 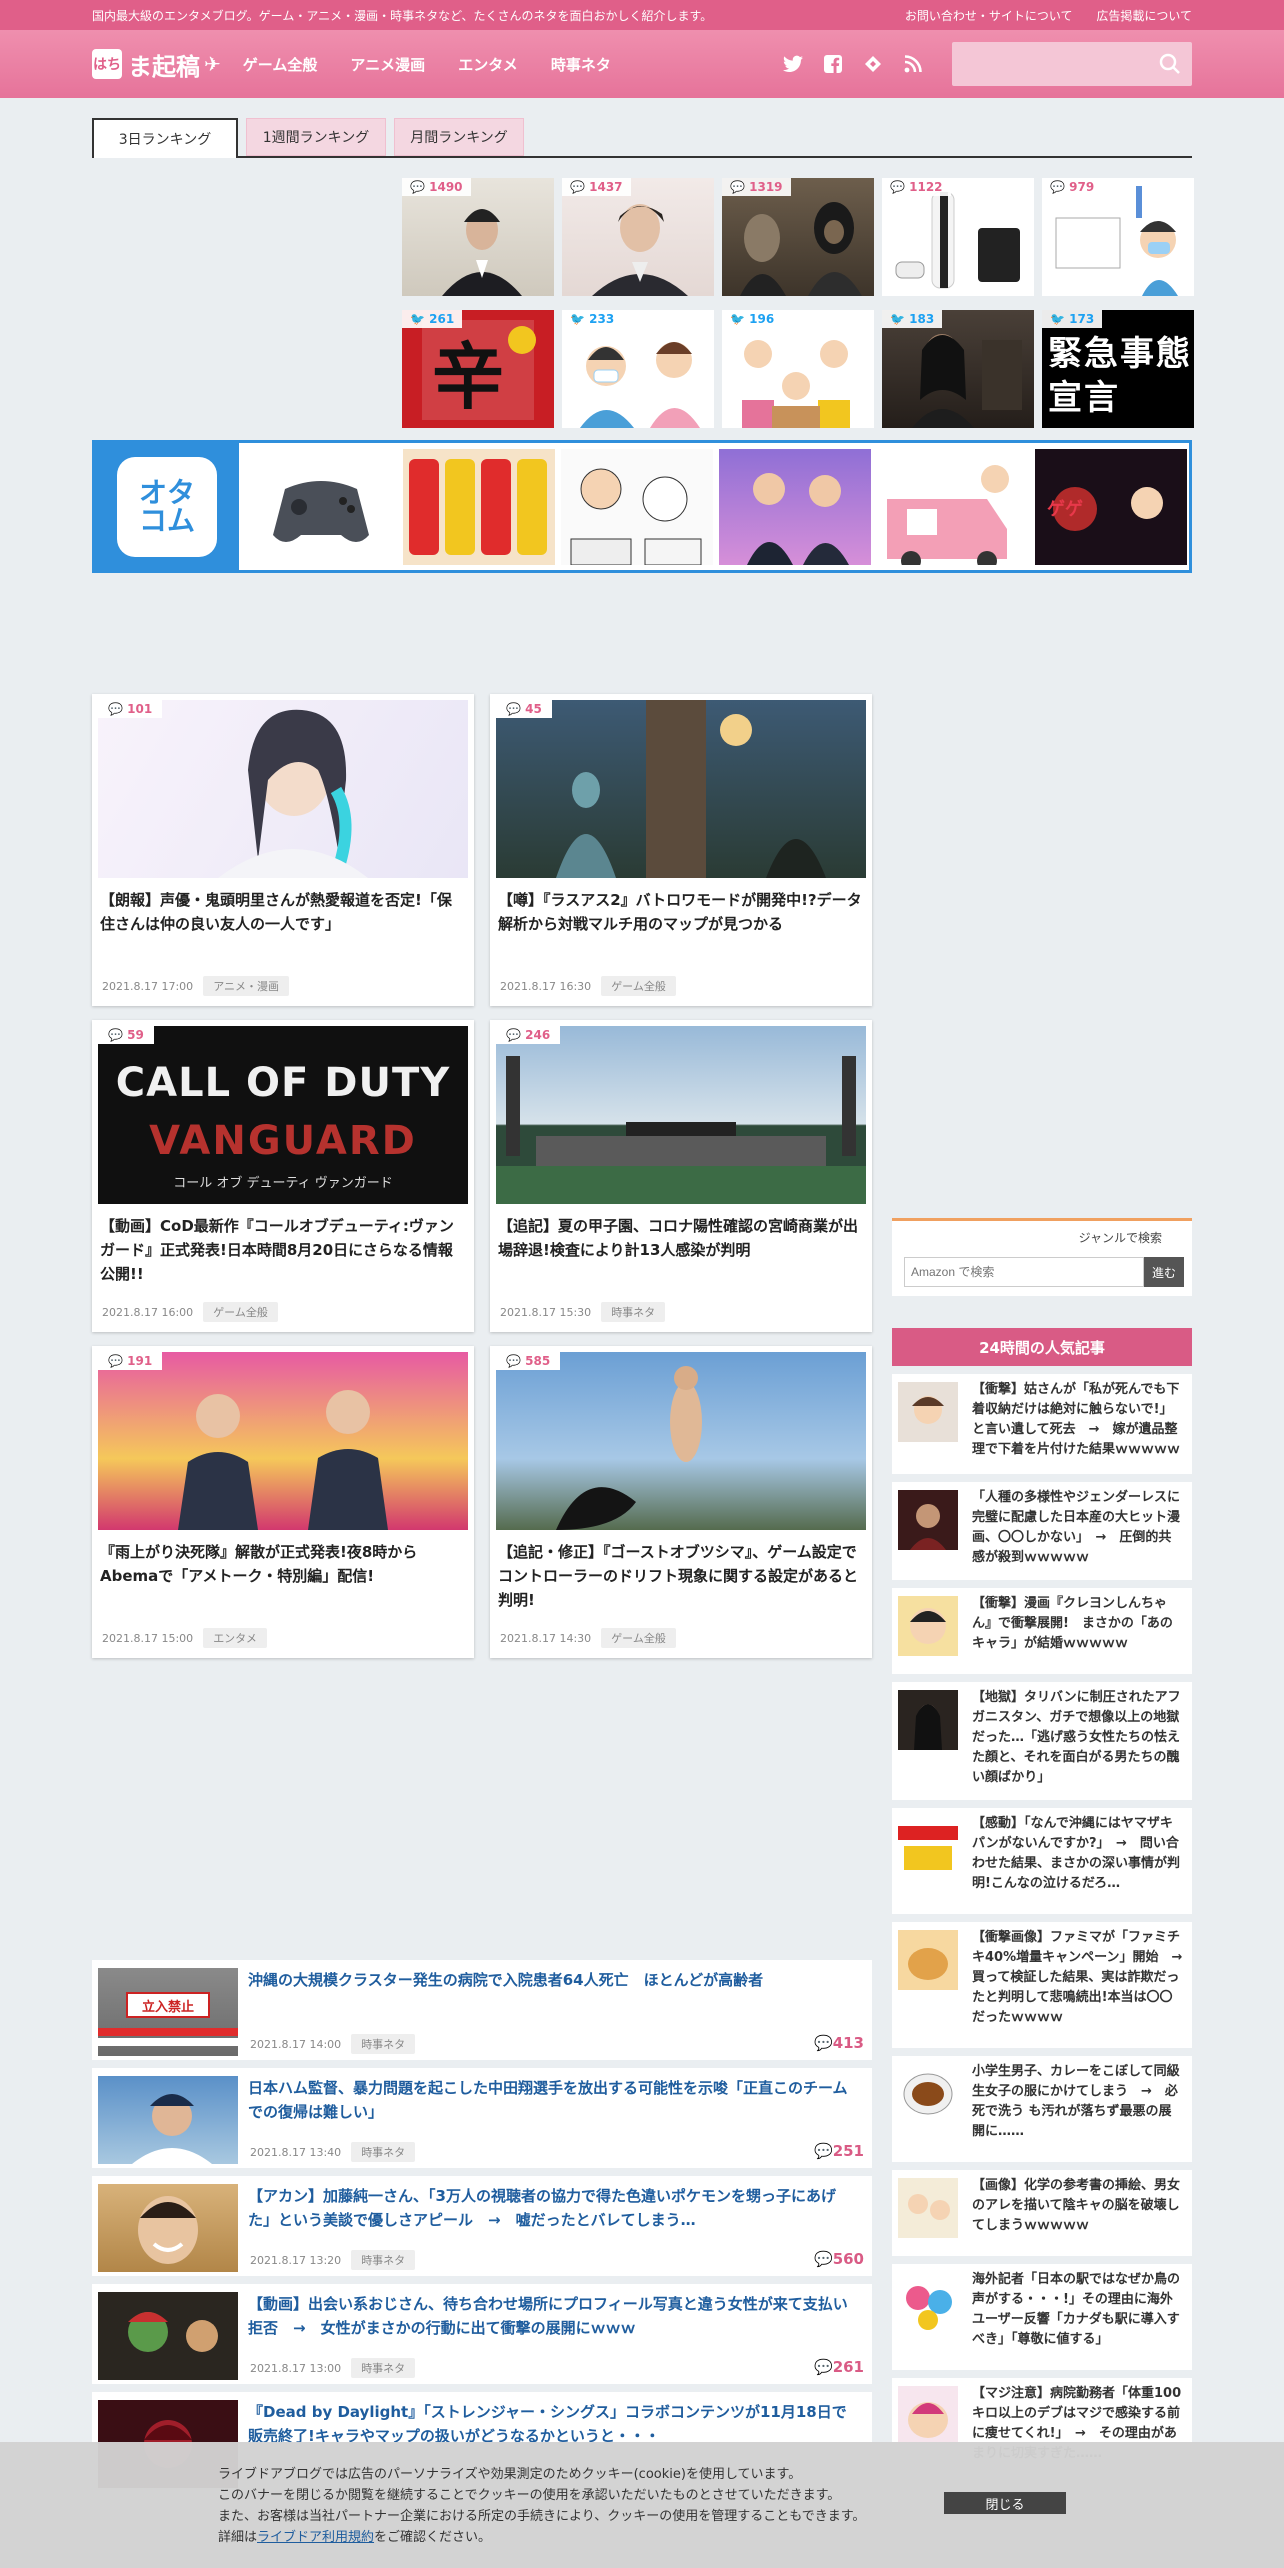 I want to click on ranking-thumb: 🐦 196, so click(x=798, y=369).